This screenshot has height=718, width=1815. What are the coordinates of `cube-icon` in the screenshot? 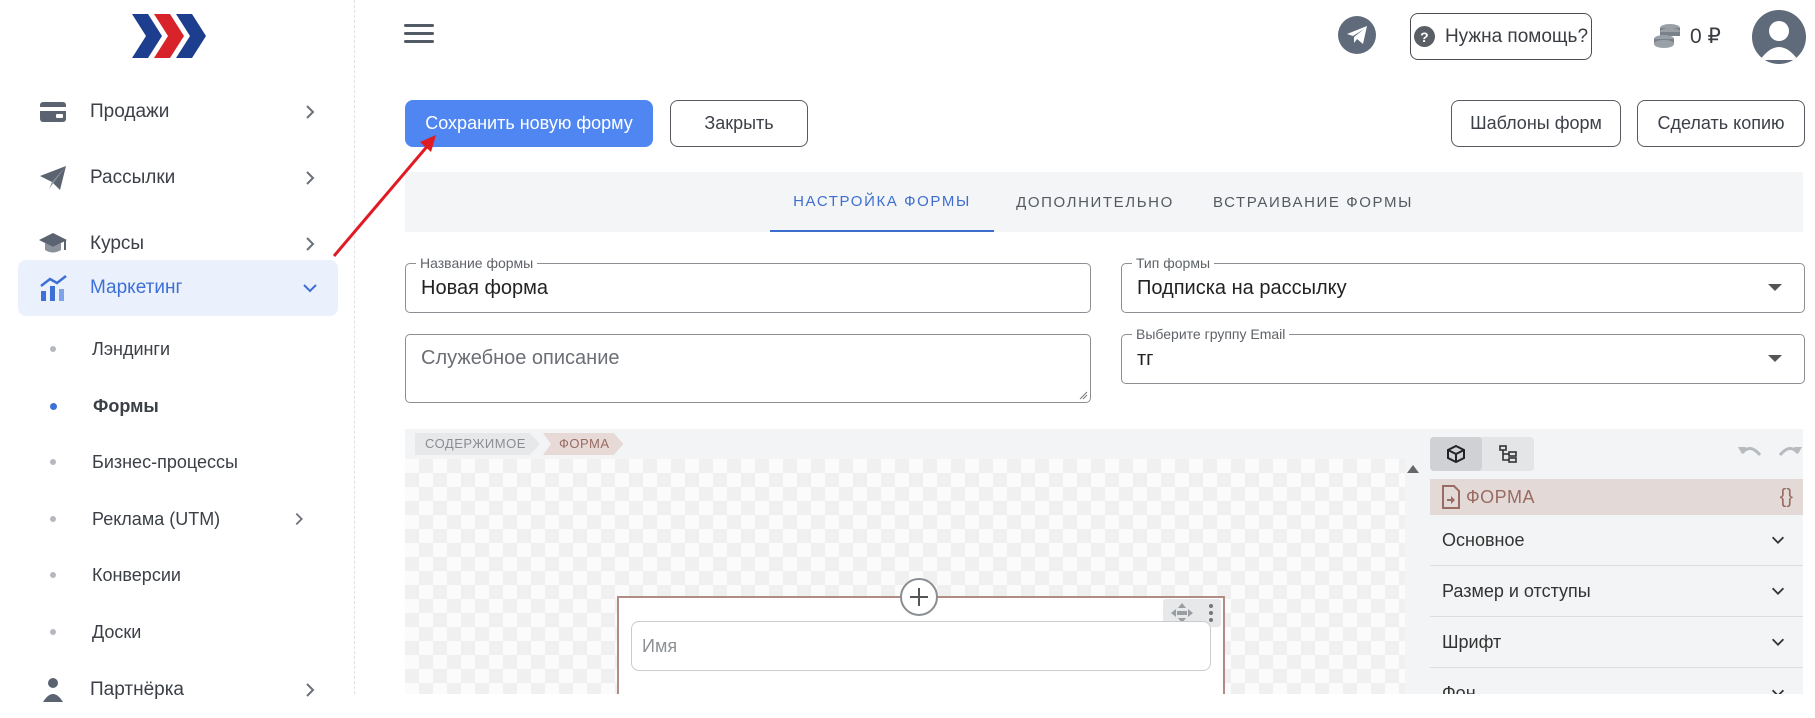 It's located at (1456, 454).